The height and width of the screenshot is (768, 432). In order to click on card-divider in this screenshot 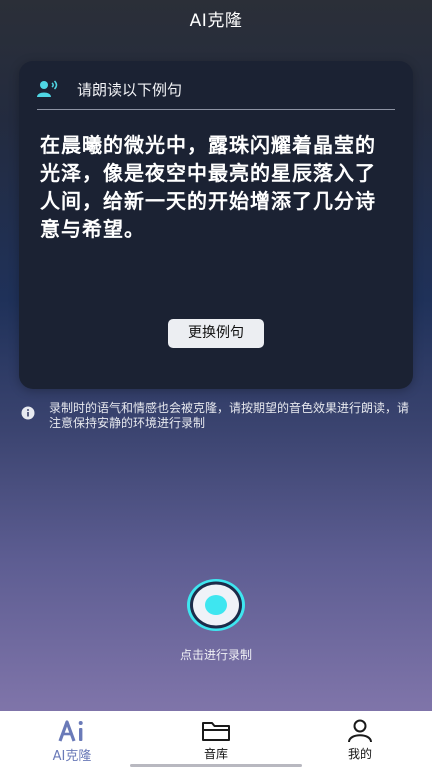, I will do `click(216, 109)`.